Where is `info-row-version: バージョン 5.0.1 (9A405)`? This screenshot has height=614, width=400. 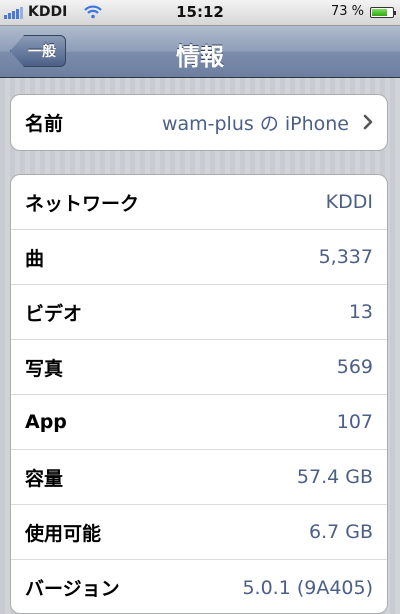 info-row-version: バージョン 5.0.1 (9A405) is located at coordinates (199, 586).